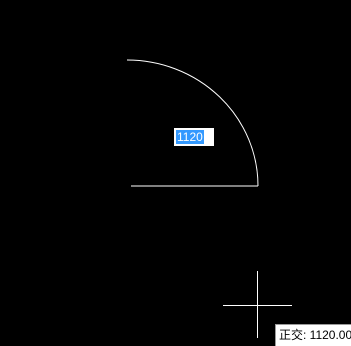 Image resolution: width=351 pixels, height=346 pixels. I want to click on dynamic-input-value: 1120, so click(190, 137).